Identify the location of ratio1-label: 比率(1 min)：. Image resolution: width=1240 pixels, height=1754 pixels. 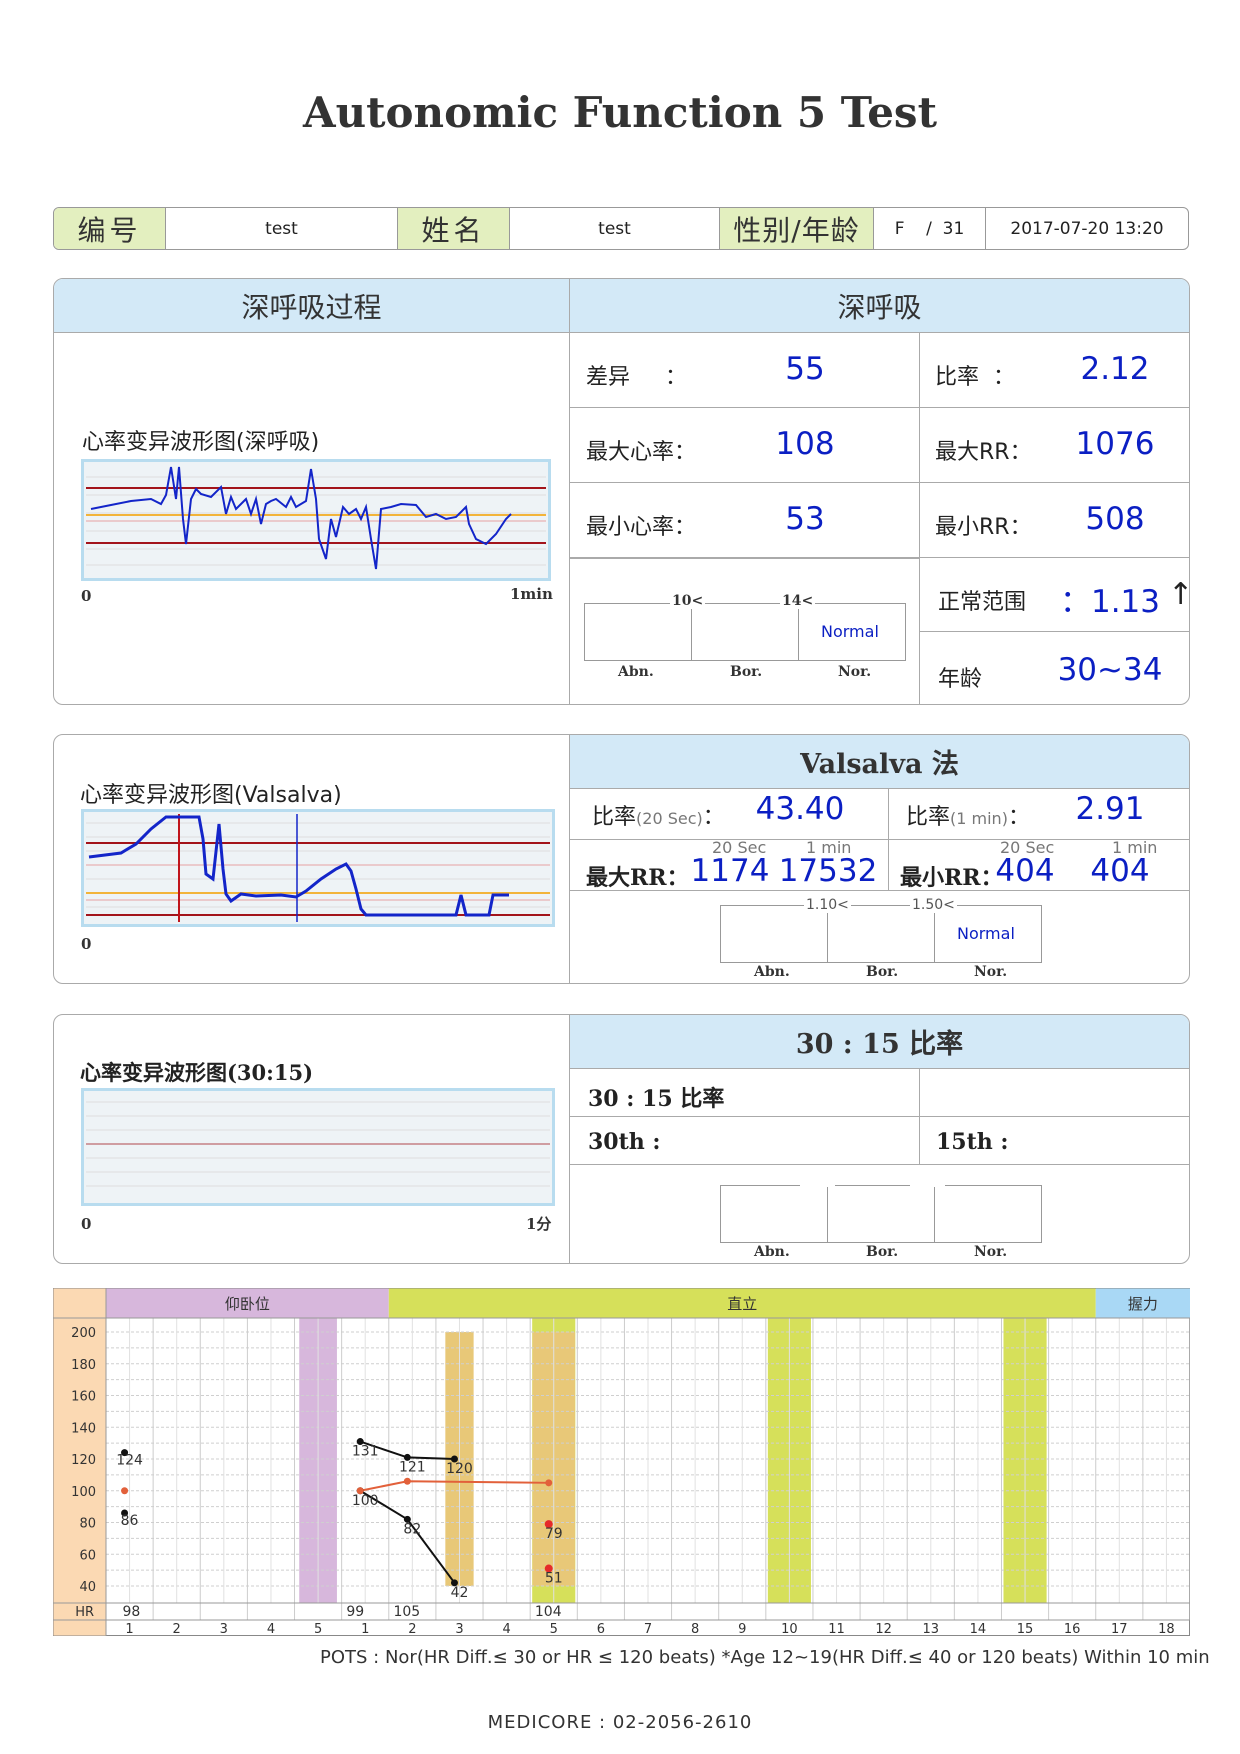
(968, 817).